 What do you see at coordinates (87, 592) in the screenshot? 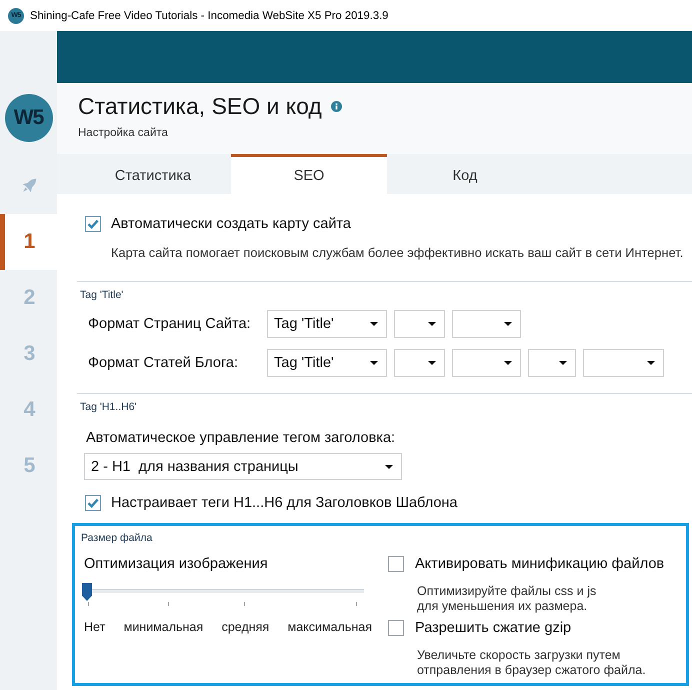
I see `slider-thumb` at bounding box center [87, 592].